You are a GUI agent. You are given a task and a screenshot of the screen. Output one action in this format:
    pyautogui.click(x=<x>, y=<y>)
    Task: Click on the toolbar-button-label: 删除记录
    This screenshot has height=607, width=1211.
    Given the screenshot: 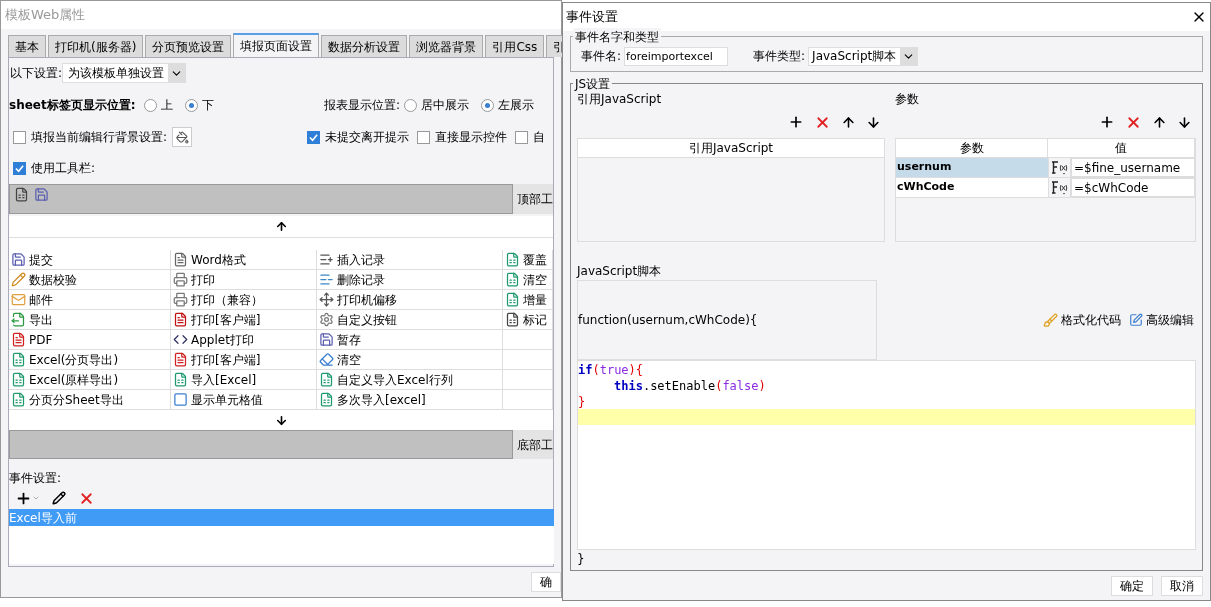 What is the action you would take?
    pyautogui.click(x=361, y=279)
    